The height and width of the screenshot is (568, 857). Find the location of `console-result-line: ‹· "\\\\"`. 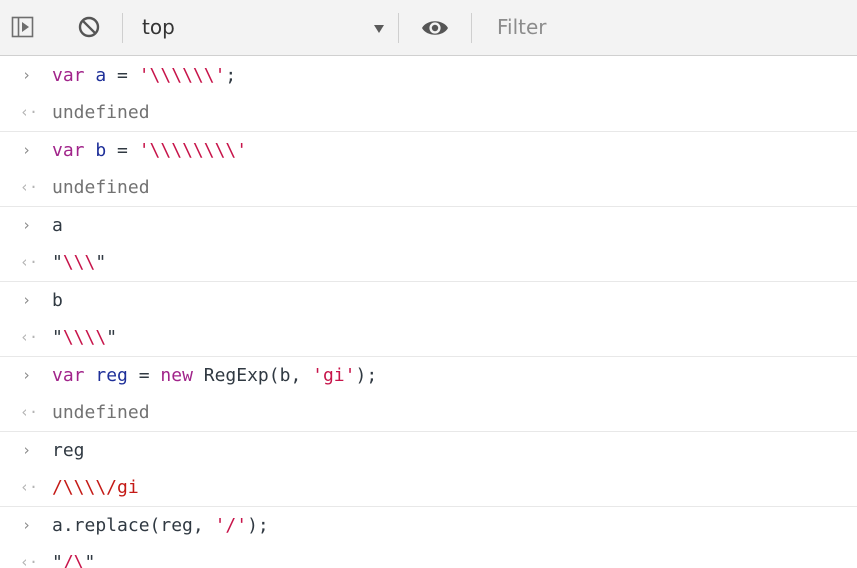

console-result-line: ‹· "\\\\" is located at coordinates (428, 337).